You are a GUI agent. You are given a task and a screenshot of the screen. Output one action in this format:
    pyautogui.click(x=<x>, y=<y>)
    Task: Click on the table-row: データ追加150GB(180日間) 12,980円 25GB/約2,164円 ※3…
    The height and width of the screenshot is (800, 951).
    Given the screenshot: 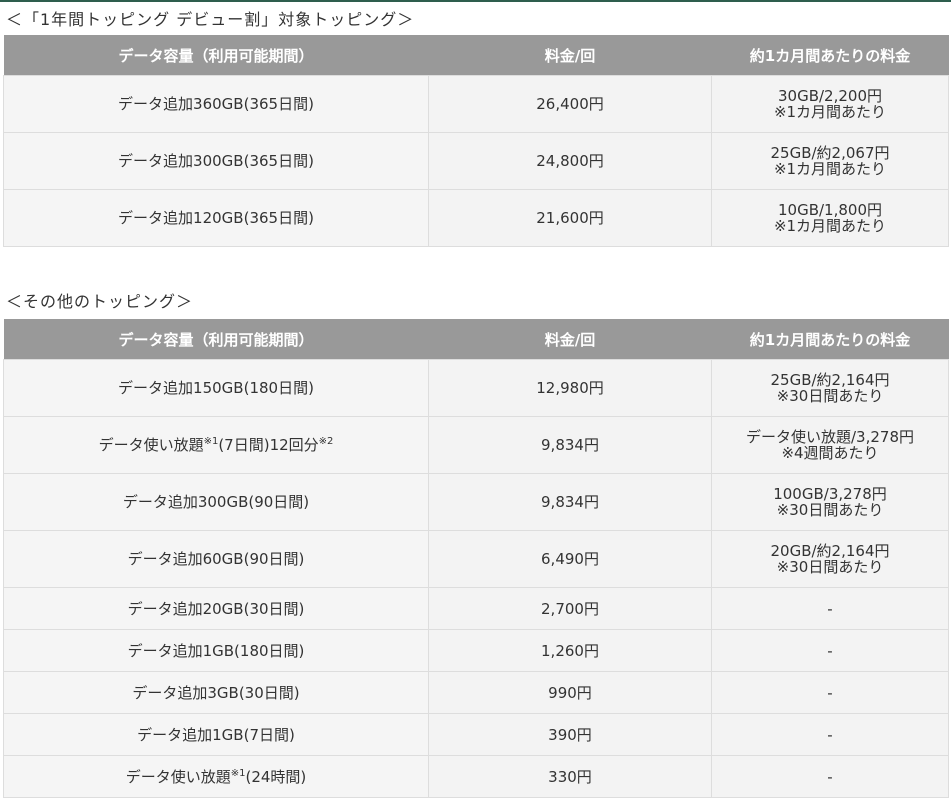 What is the action you would take?
    pyautogui.click(x=476, y=388)
    